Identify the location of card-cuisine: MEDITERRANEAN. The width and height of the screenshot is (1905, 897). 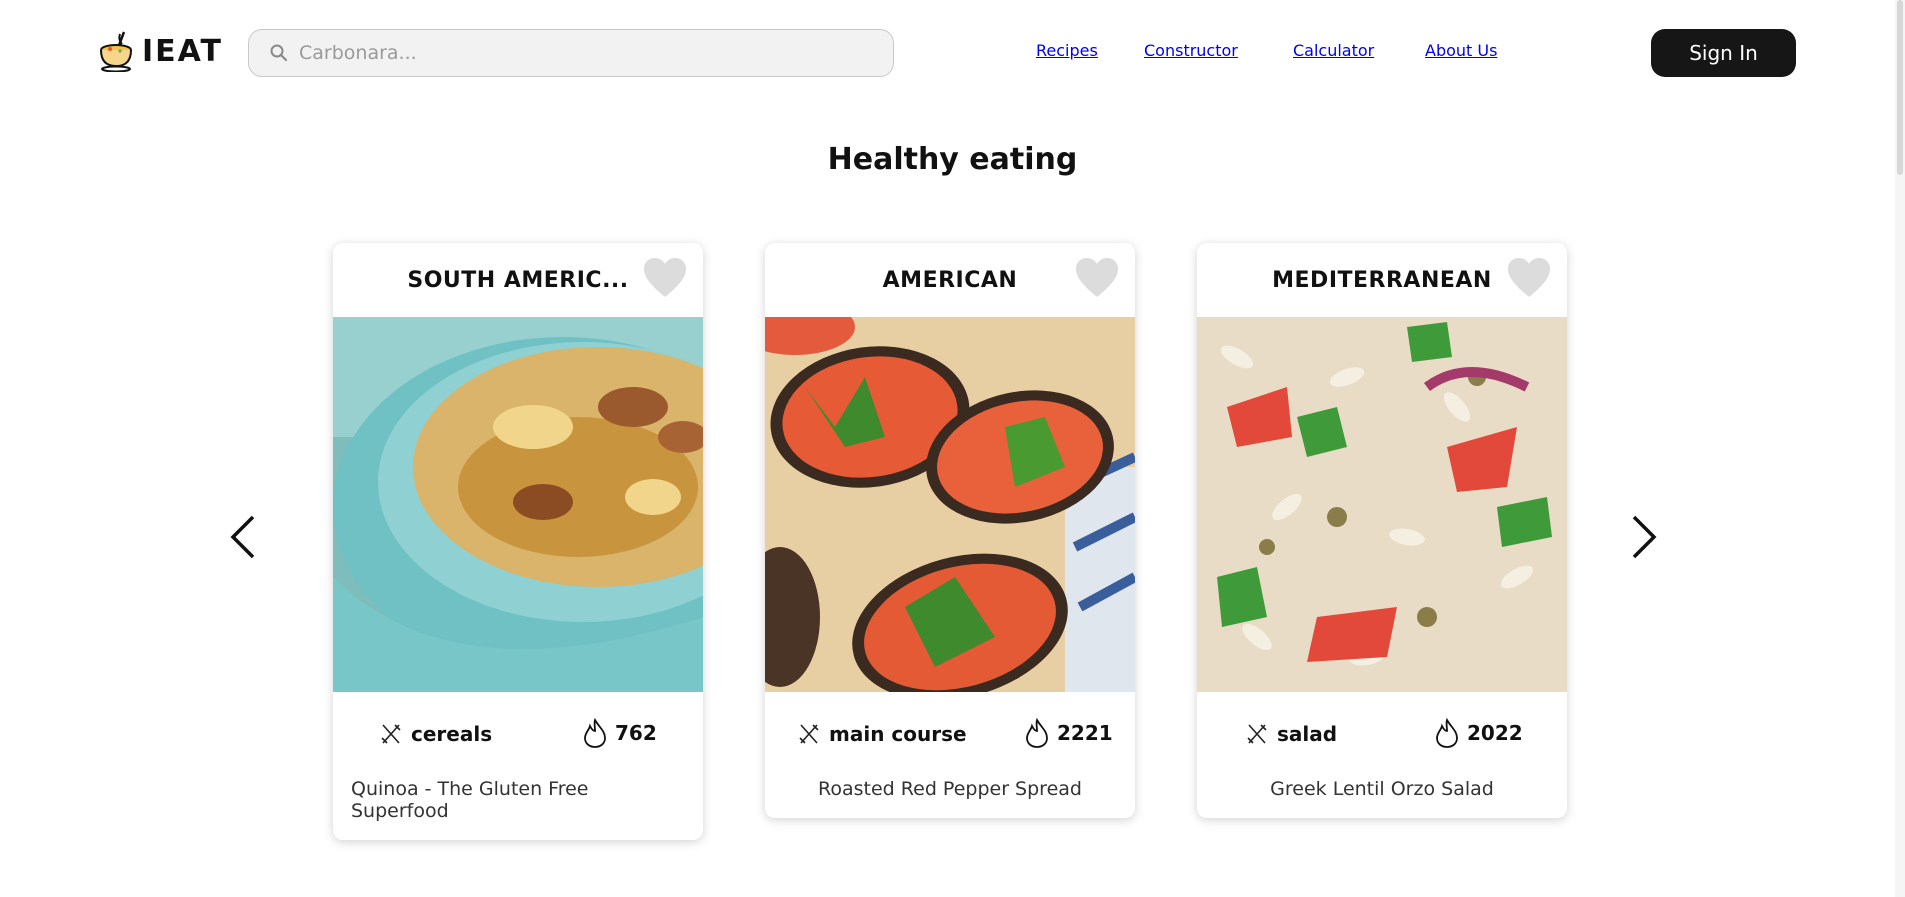
(1382, 280).